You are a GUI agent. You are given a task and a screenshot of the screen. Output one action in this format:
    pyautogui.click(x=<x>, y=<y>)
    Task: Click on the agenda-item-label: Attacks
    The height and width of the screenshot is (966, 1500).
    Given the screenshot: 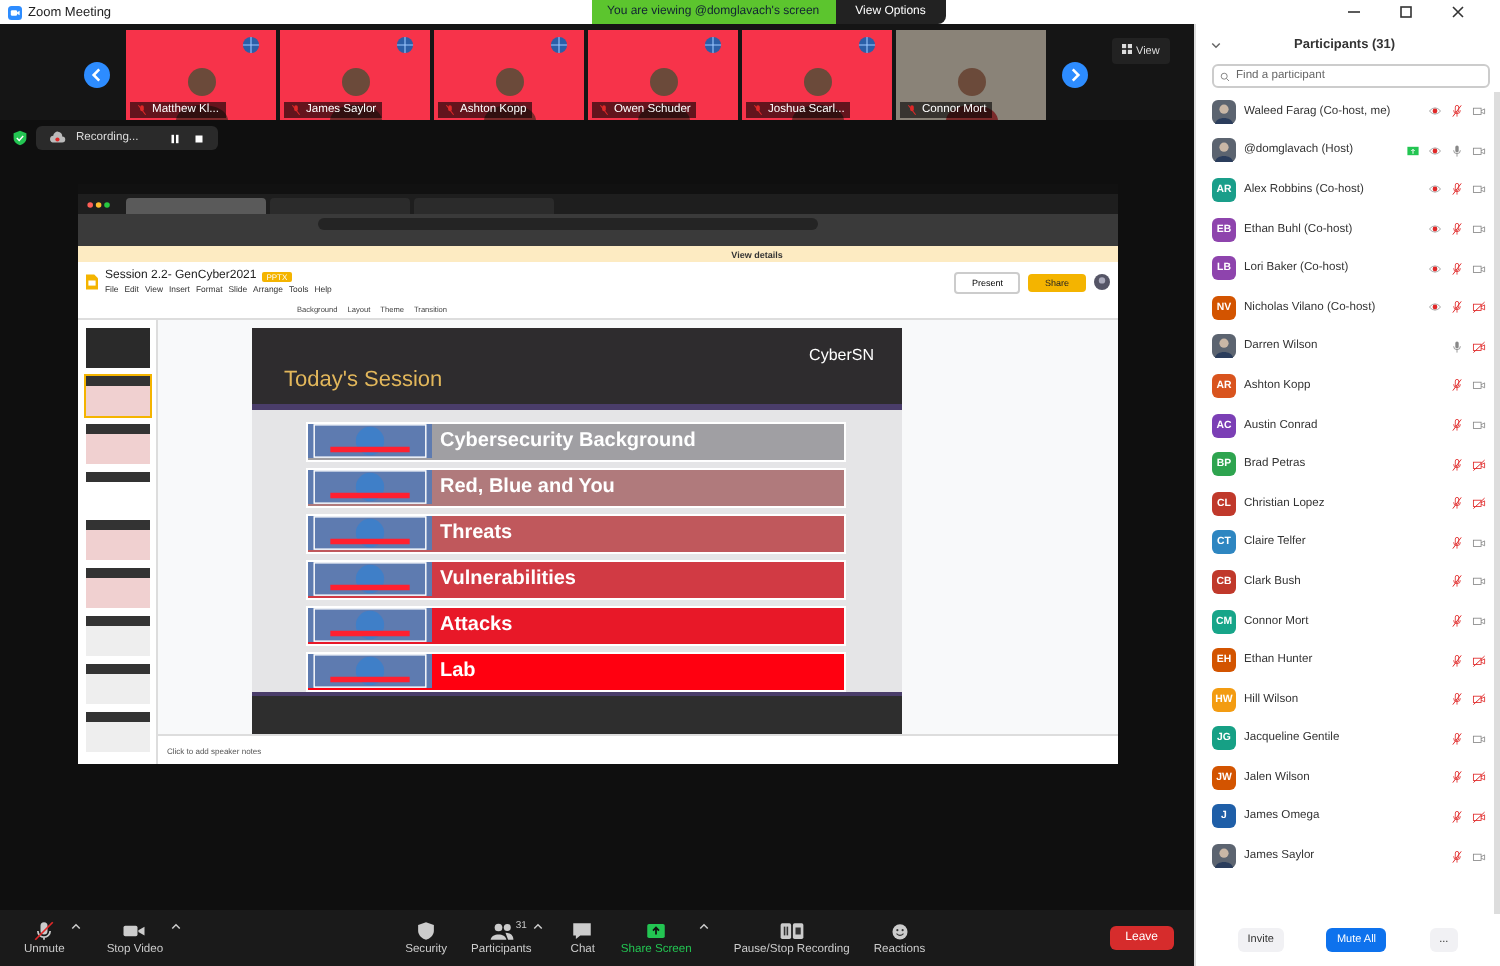 What is the action you would take?
    pyautogui.click(x=476, y=625)
    